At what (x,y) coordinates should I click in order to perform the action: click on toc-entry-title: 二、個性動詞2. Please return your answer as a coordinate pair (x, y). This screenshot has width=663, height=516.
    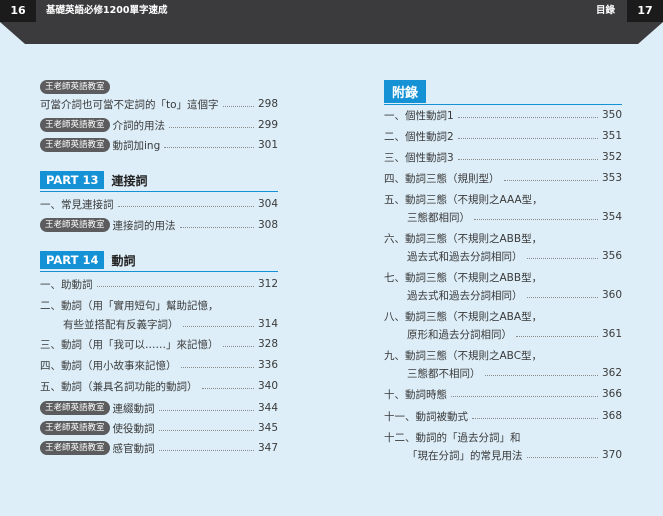
    Looking at the image, I should click on (419, 136).